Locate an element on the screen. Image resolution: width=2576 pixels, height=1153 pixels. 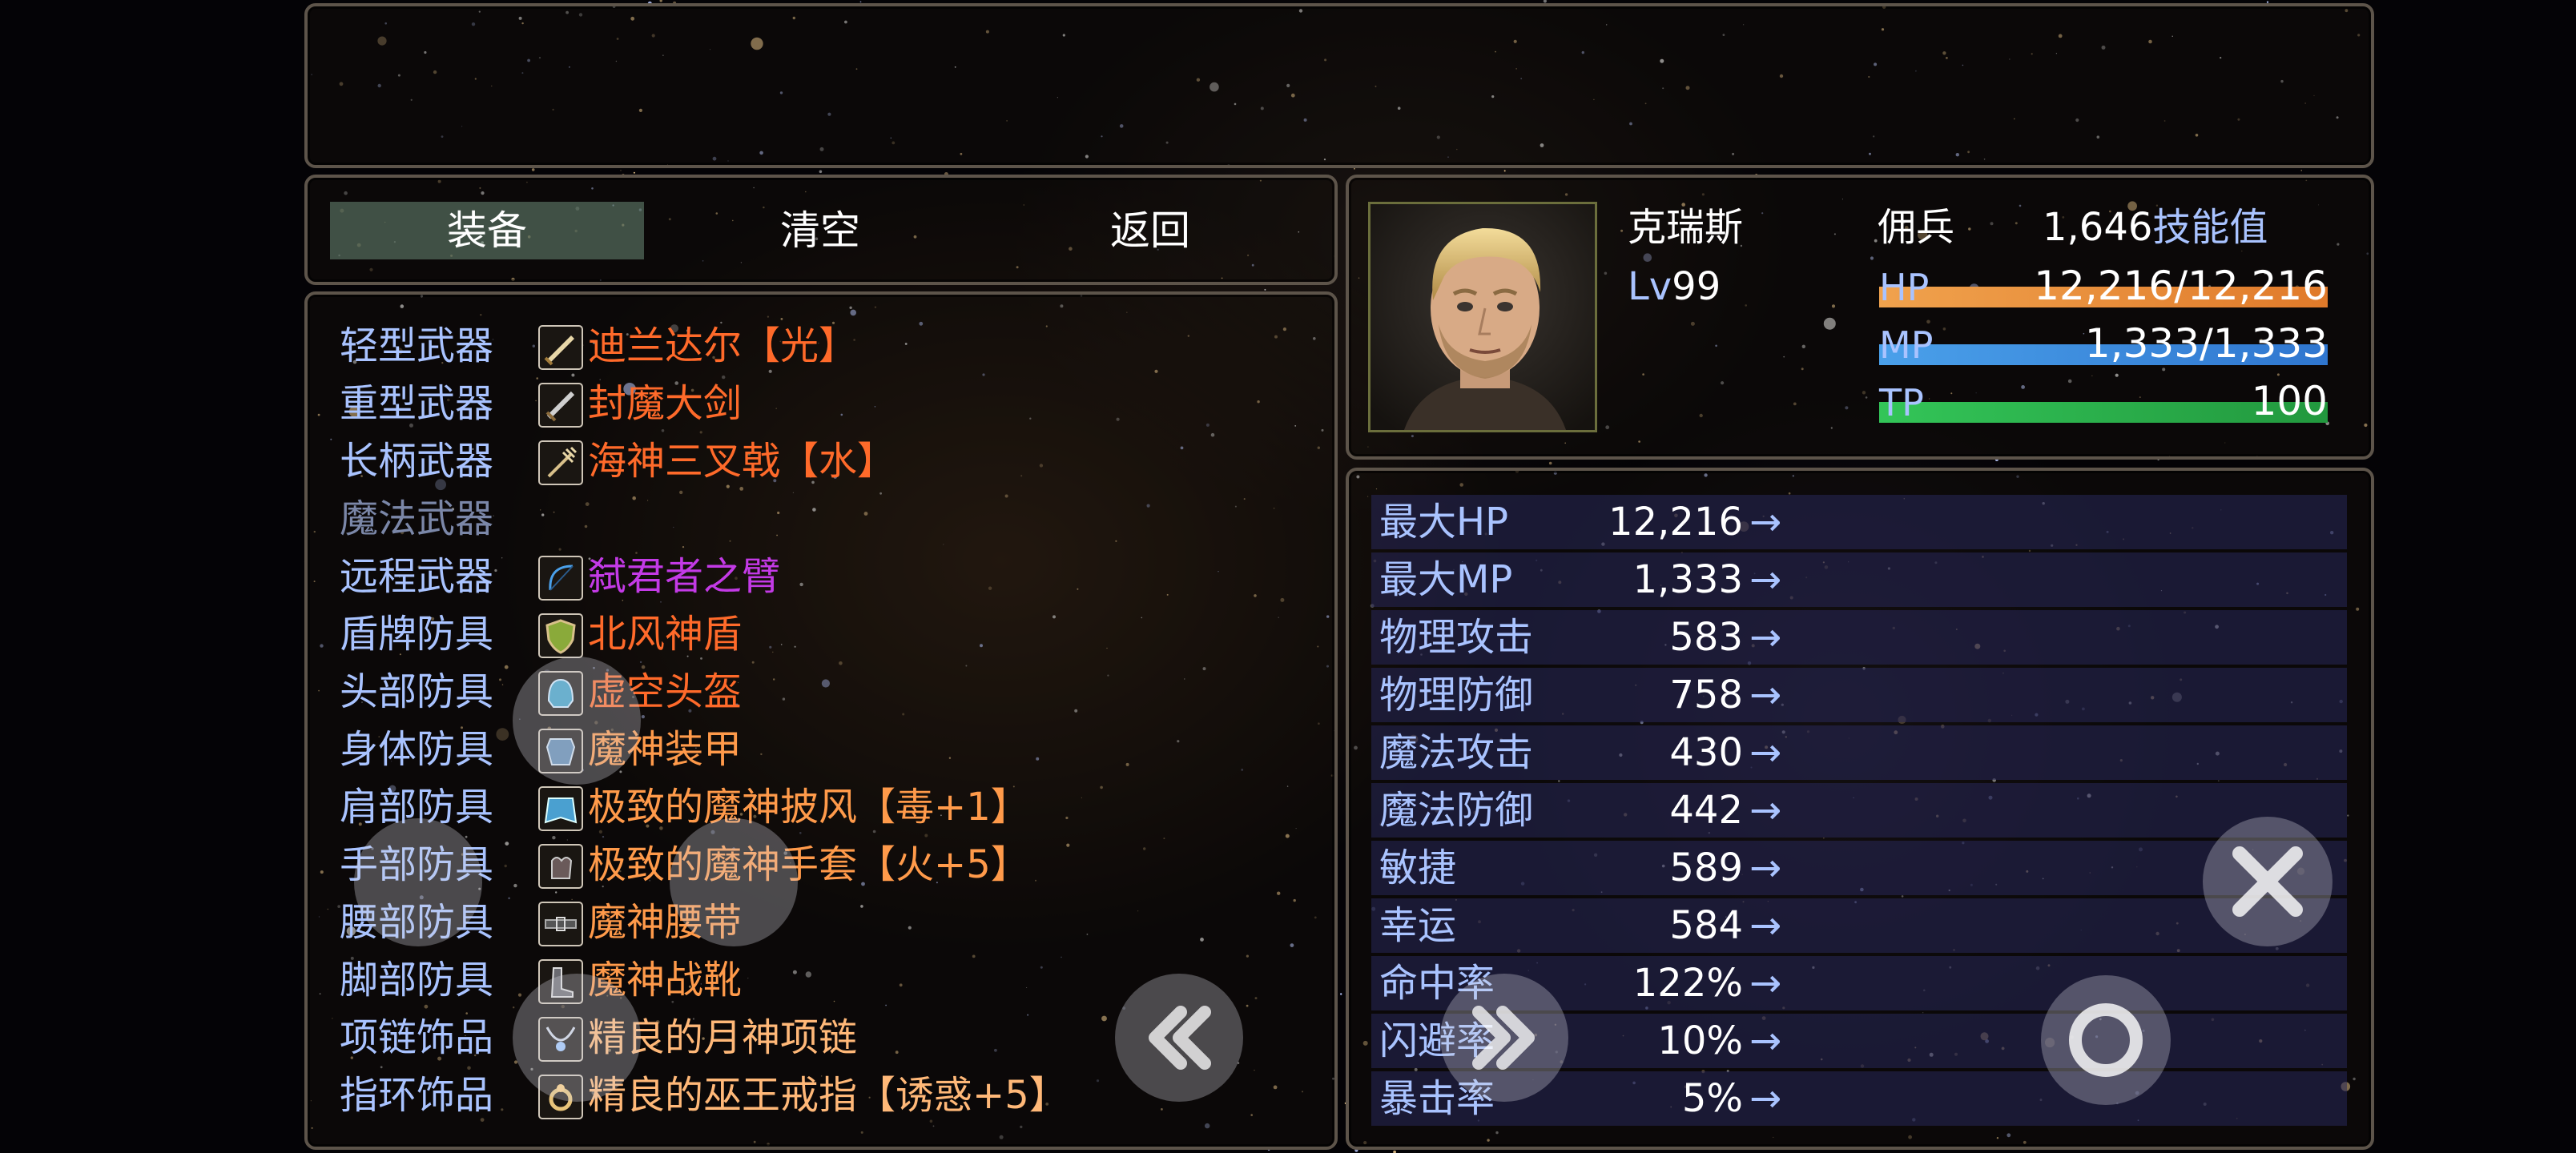
character-portrait is located at coordinates (1483, 317).